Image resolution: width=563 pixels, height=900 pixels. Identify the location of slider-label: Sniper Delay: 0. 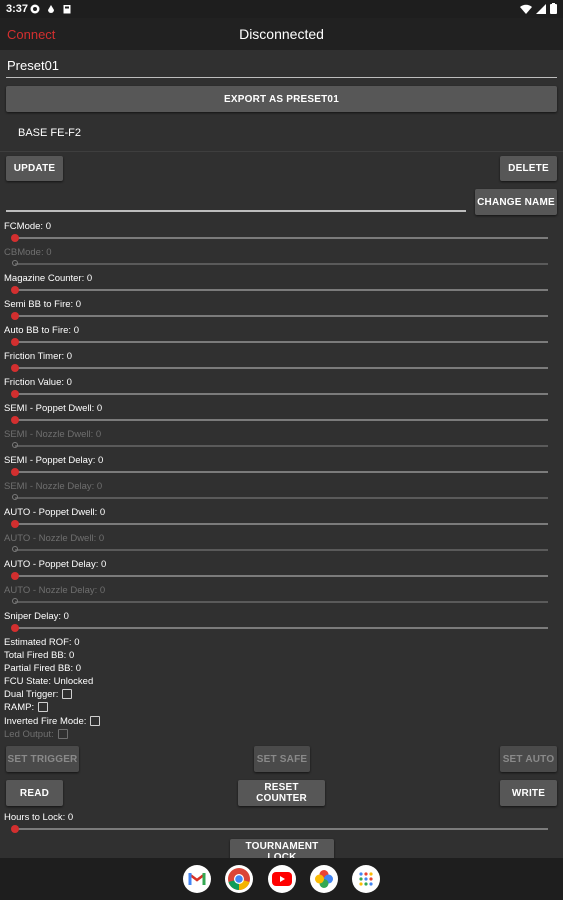
(36, 616).